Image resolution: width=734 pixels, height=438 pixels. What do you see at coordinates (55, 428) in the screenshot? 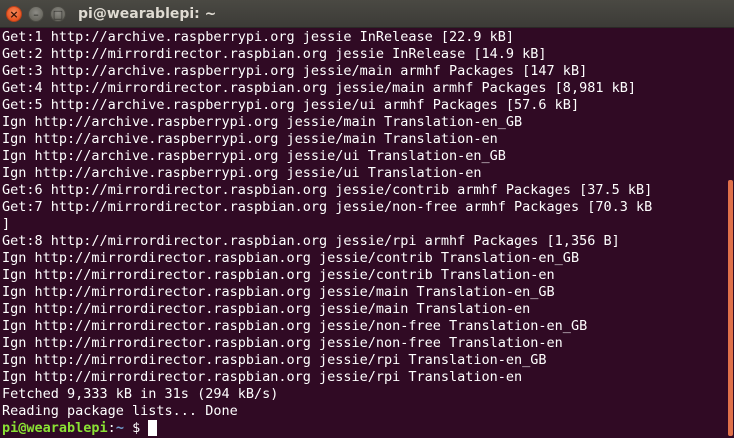
I see `prompt-user-host: pi@wearablepi` at bounding box center [55, 428].